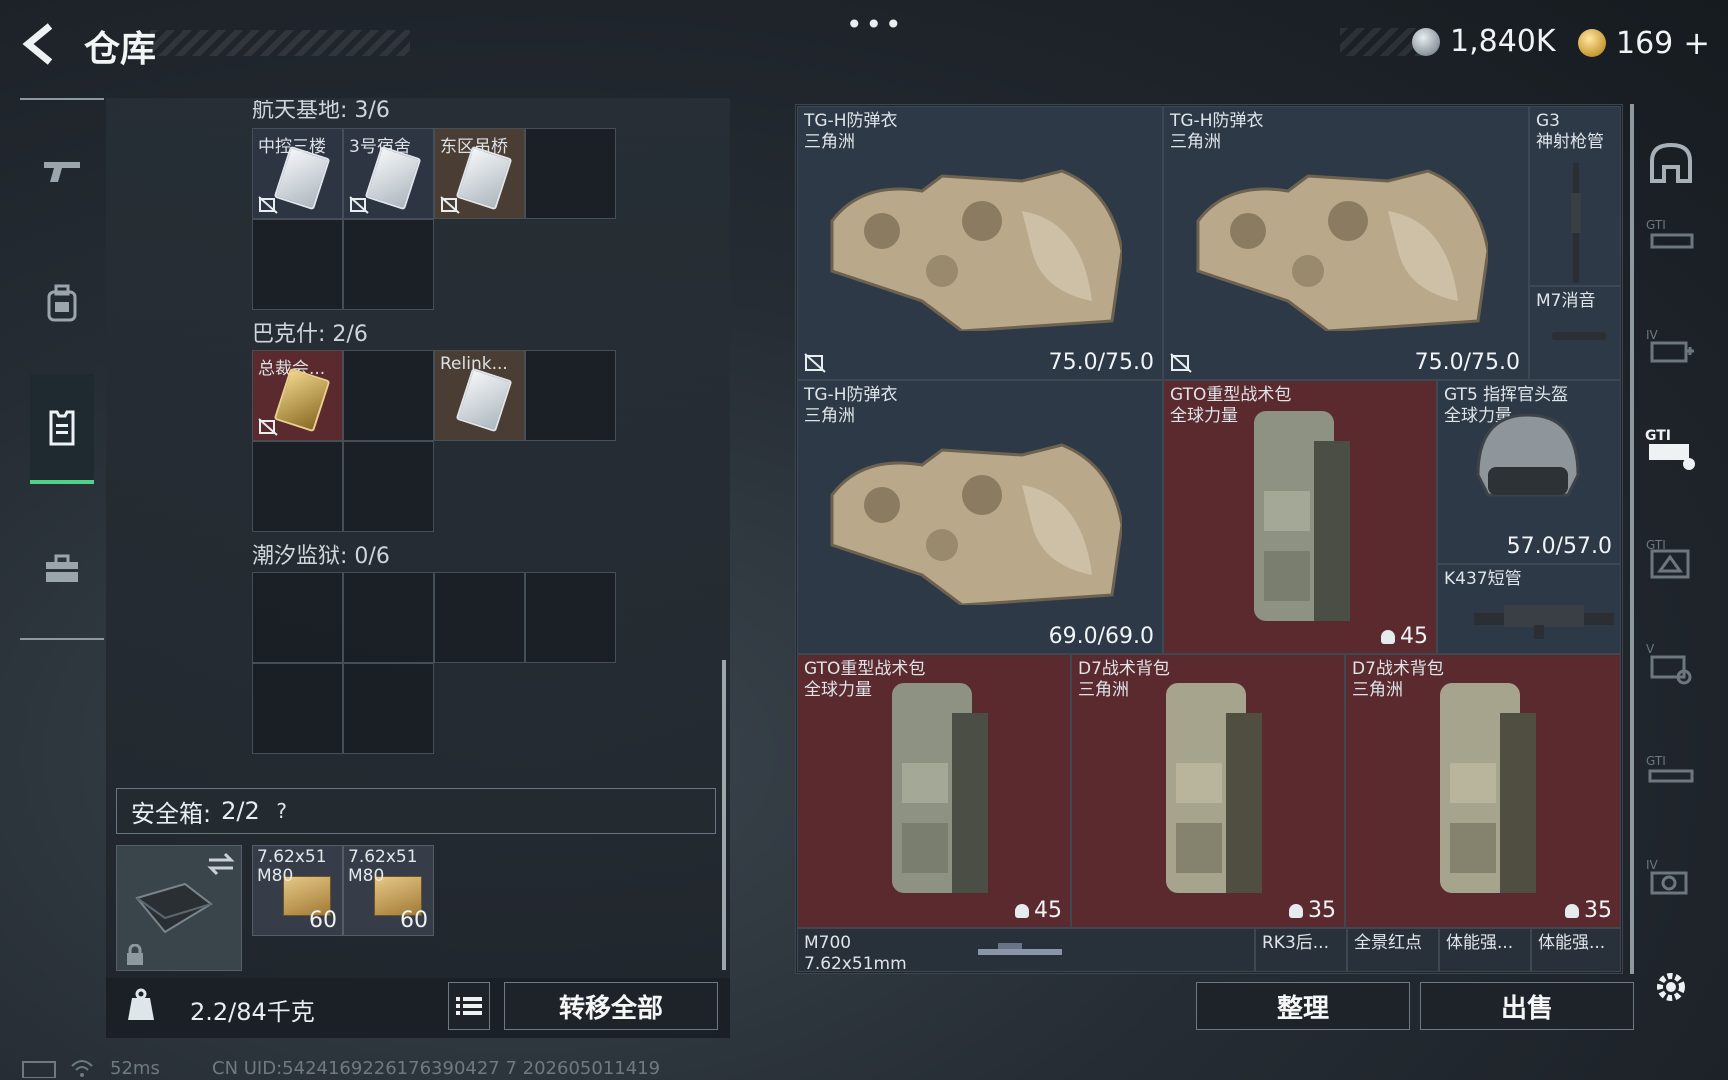  I want to click on item-suppressor: M7消音, so click(1575, 333).